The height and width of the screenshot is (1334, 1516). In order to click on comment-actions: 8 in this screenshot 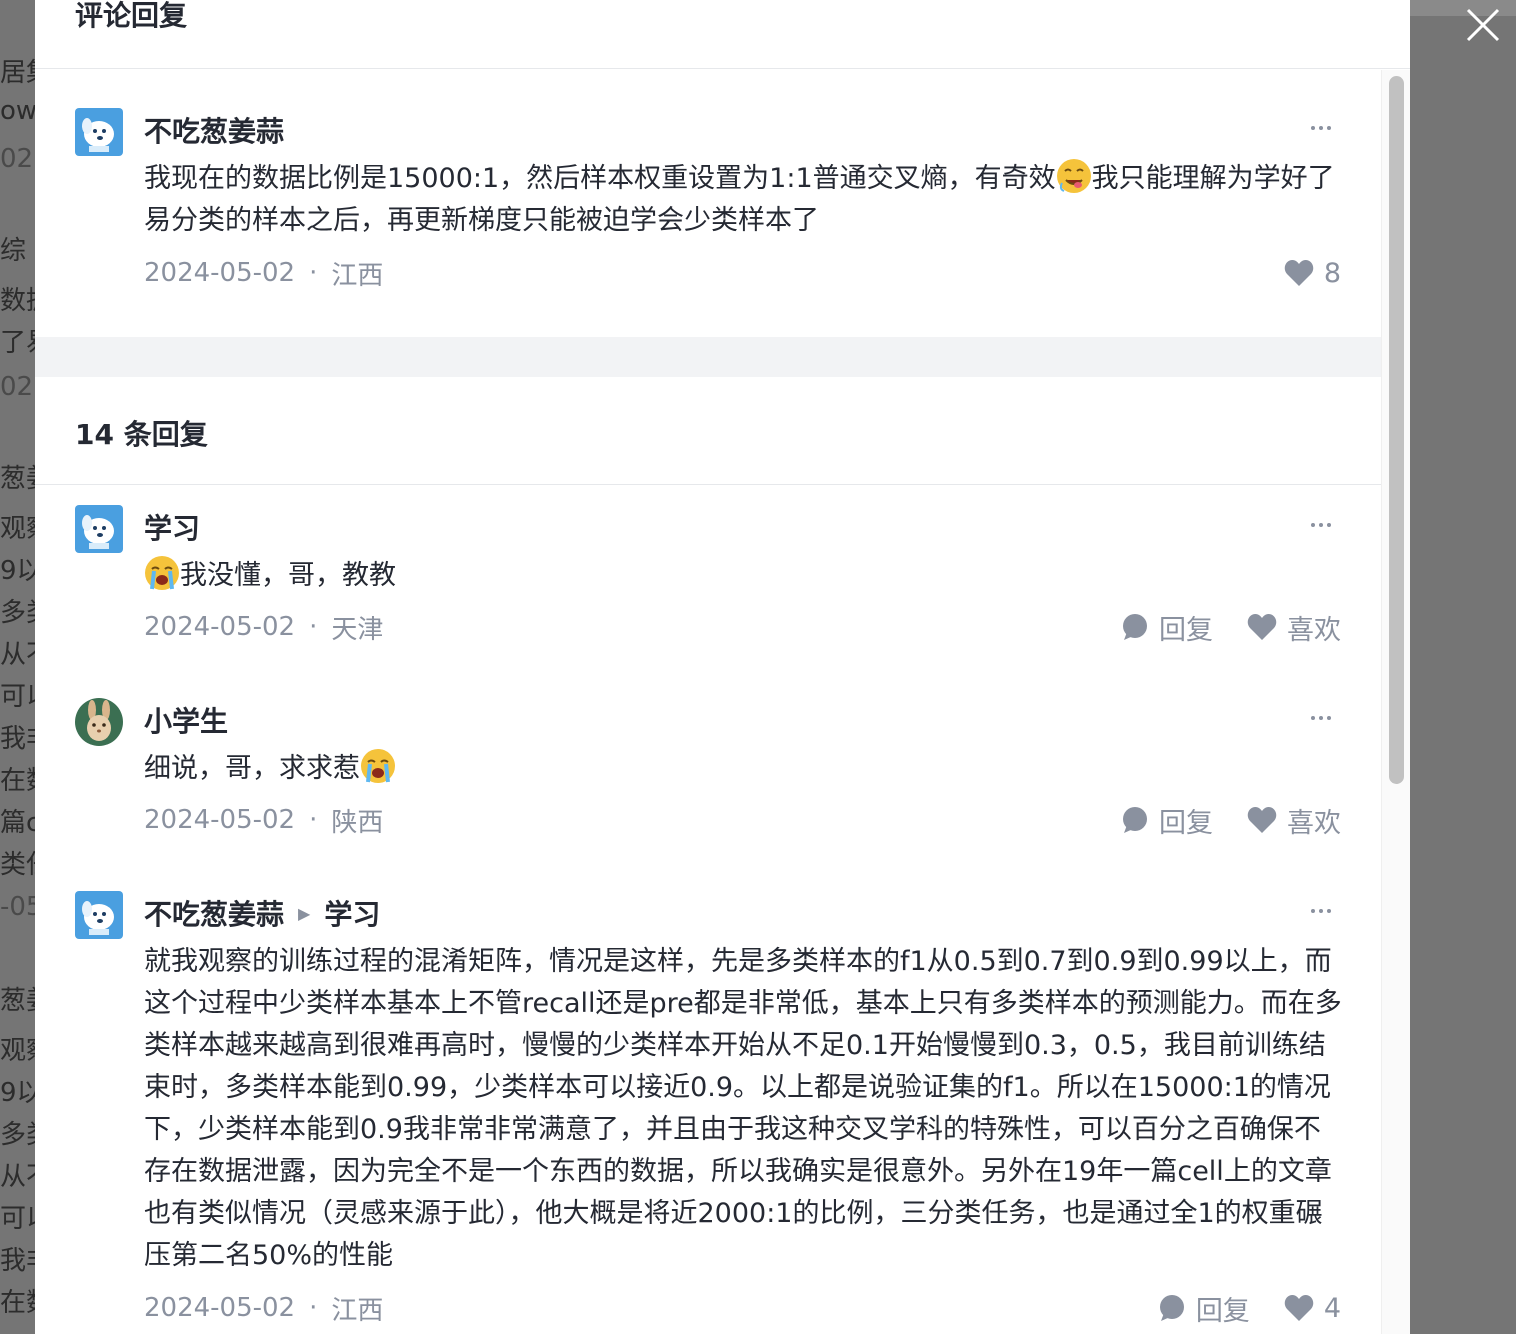, I will do `click(1312, 273)`.